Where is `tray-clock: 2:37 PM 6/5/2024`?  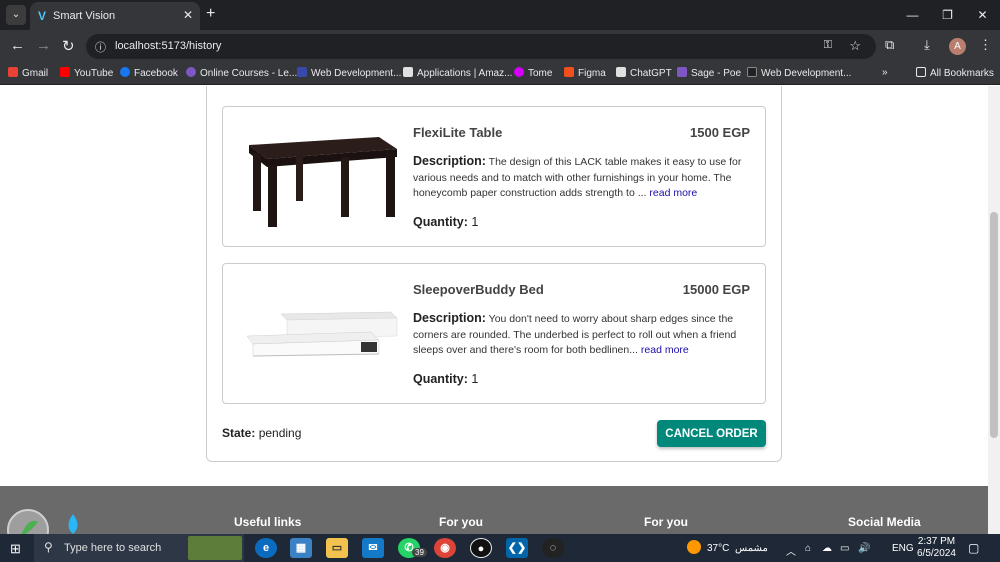
tray-clock: 2:37 PM 6/5/2024 is located at coordinates (936, 548).